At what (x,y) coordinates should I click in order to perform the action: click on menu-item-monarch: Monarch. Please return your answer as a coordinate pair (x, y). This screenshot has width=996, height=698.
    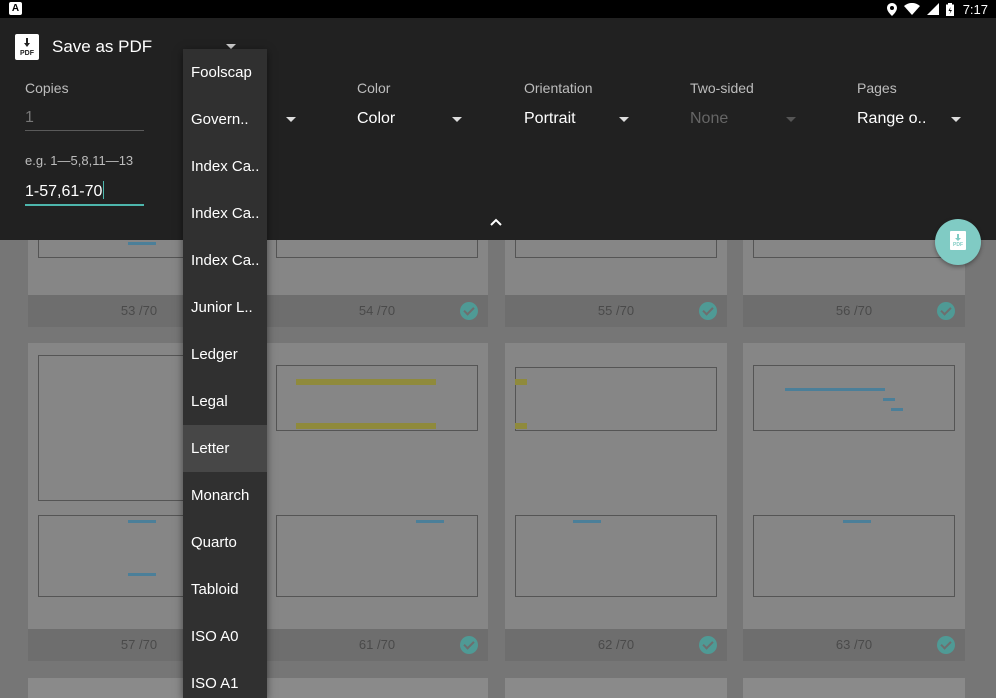
    Looking at the image, I should click on (225, 495).